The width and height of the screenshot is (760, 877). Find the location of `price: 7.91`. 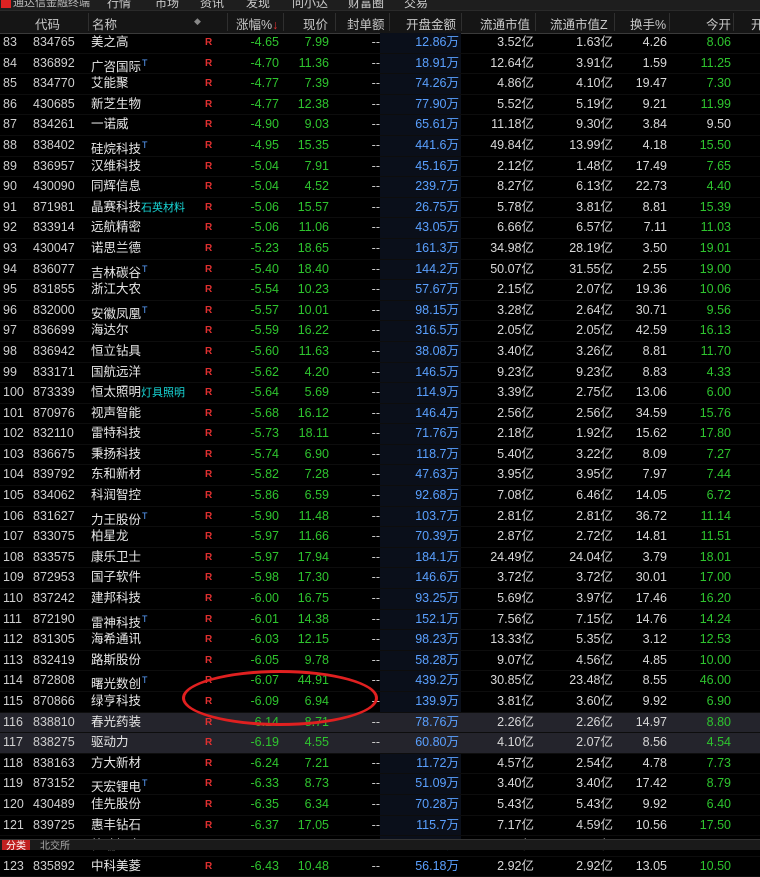

price: 7.91 is located at coordinates (316, 165).